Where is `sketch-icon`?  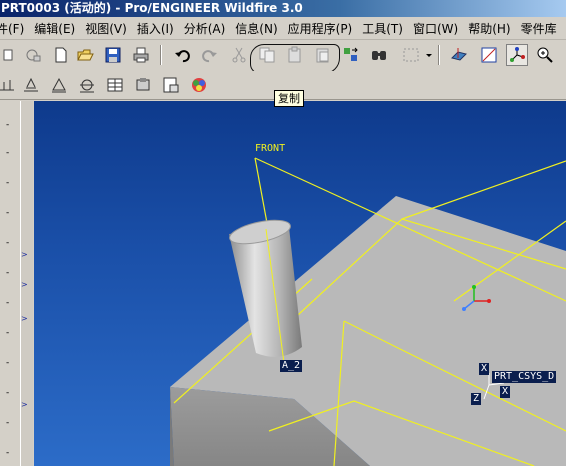 sketch-icon is located at coordinates (31, 85).